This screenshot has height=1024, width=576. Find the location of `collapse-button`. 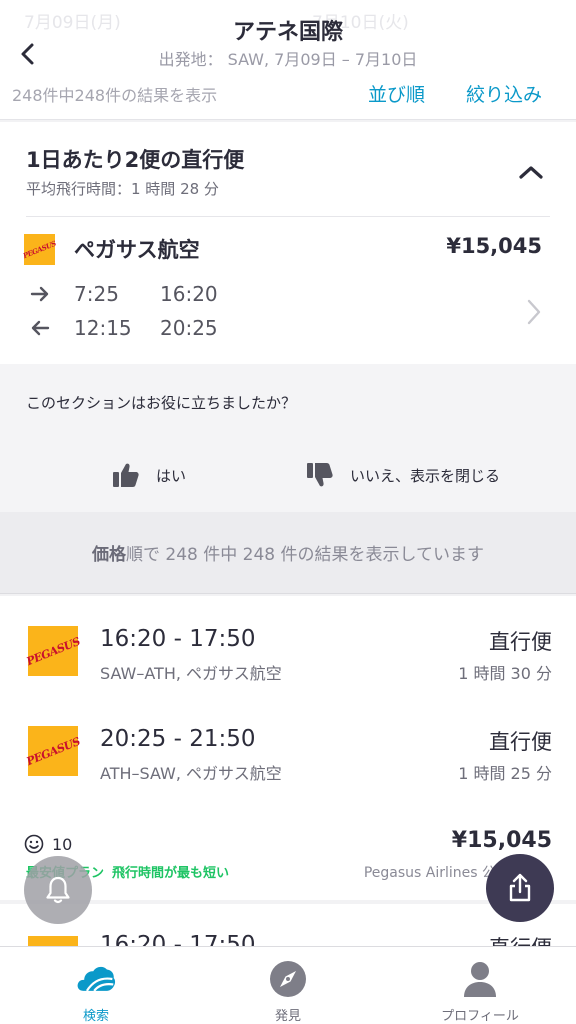

collapse-button is located at coordinates (531, 172).